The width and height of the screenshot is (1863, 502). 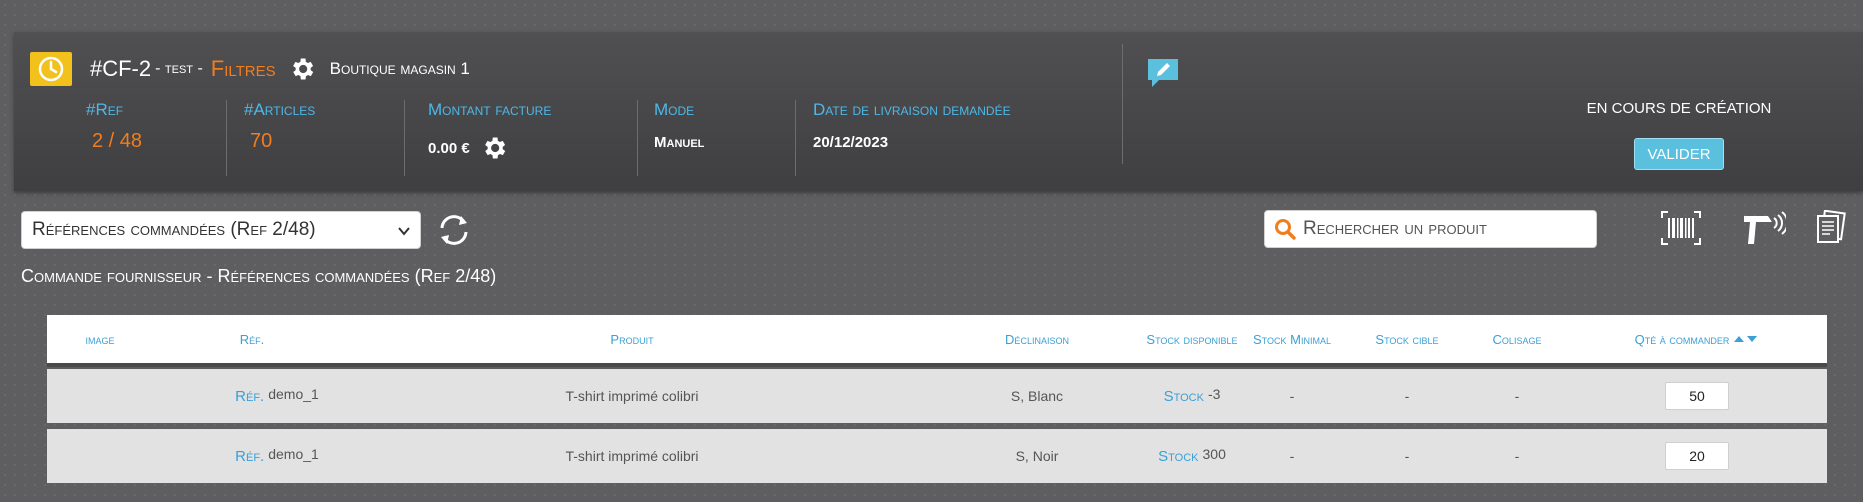 What do you see at coordinates (252, 339) in the screenshot?
I see `col-ref: Réf.` at bounding box center [252, 339].